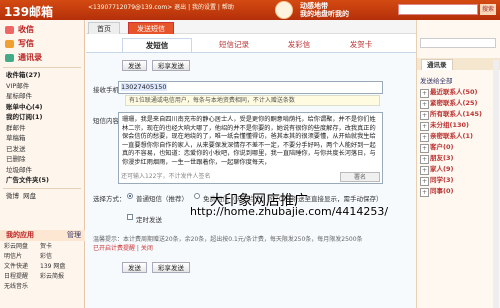 Image resolution: width=500 pixels, height=308 pixels. Describe the element at coordinates (58, 277) in the screenshot. I see `app-item: 彩云简报` at that location.